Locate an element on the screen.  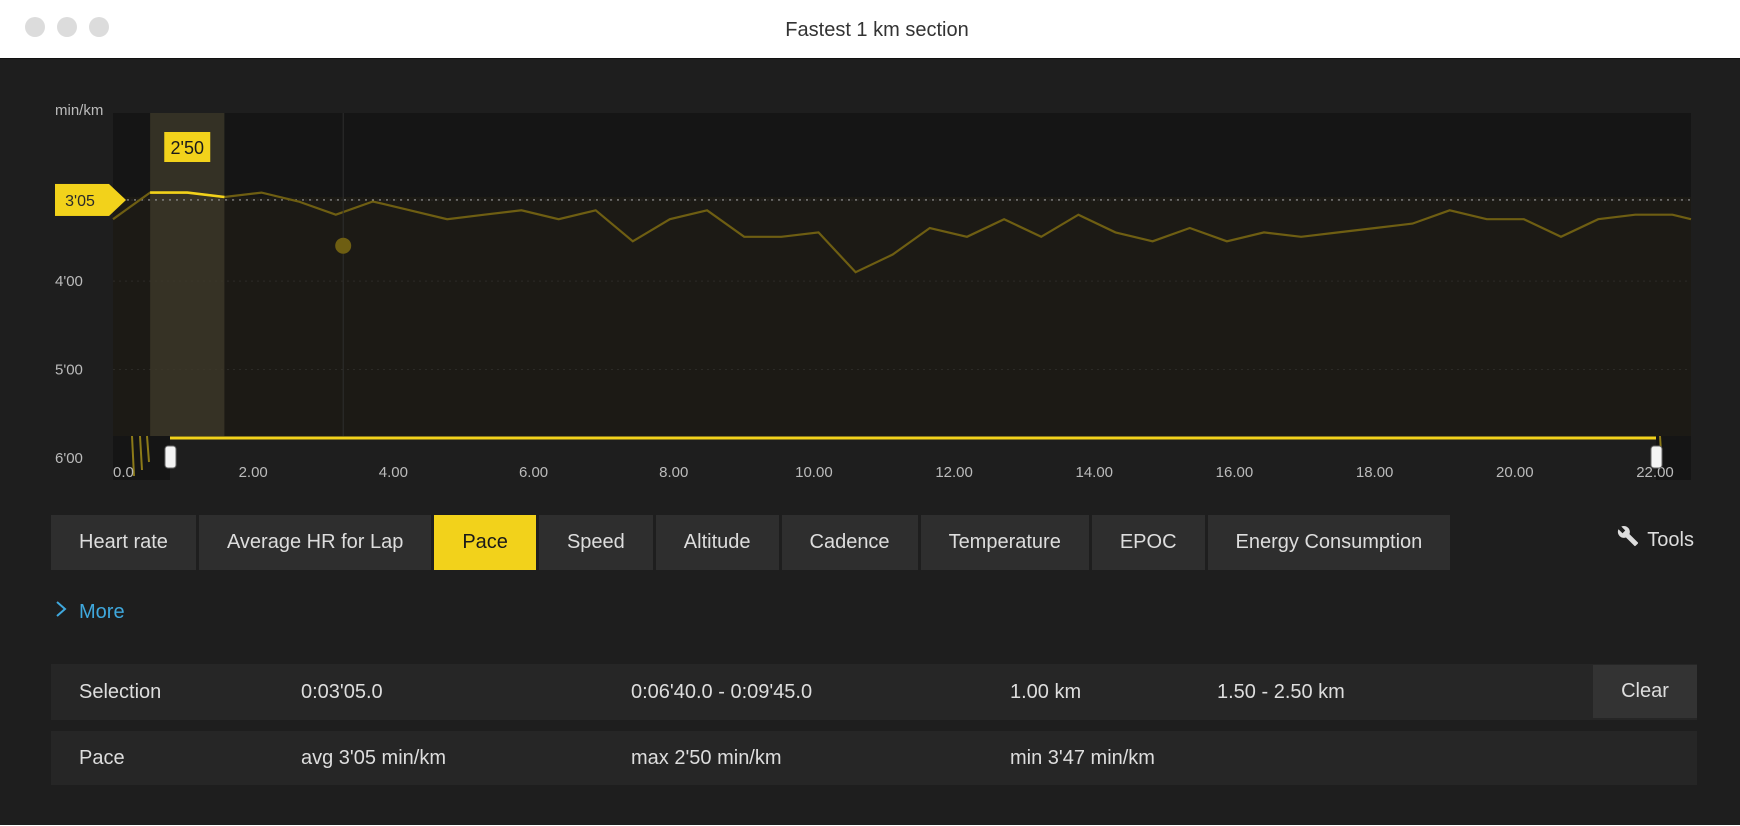
navigator-tick-label: 8.00 is located at coordinates (673, 472).